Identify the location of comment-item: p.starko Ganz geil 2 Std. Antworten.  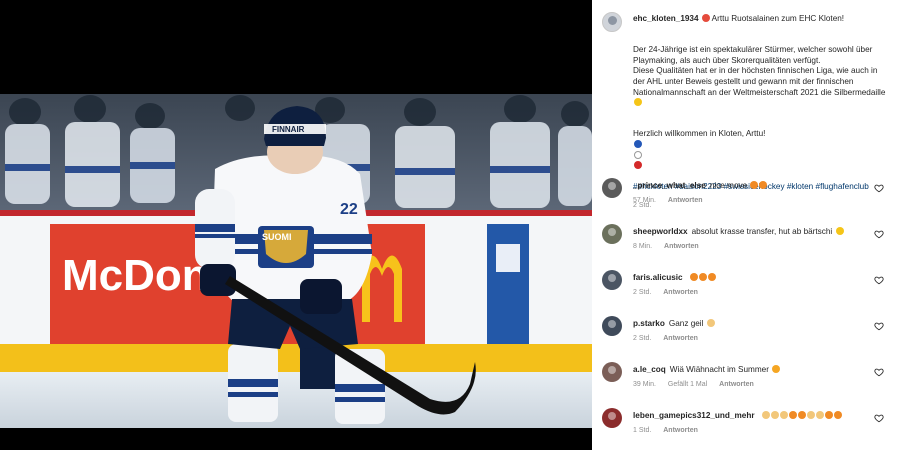
(746, 333).